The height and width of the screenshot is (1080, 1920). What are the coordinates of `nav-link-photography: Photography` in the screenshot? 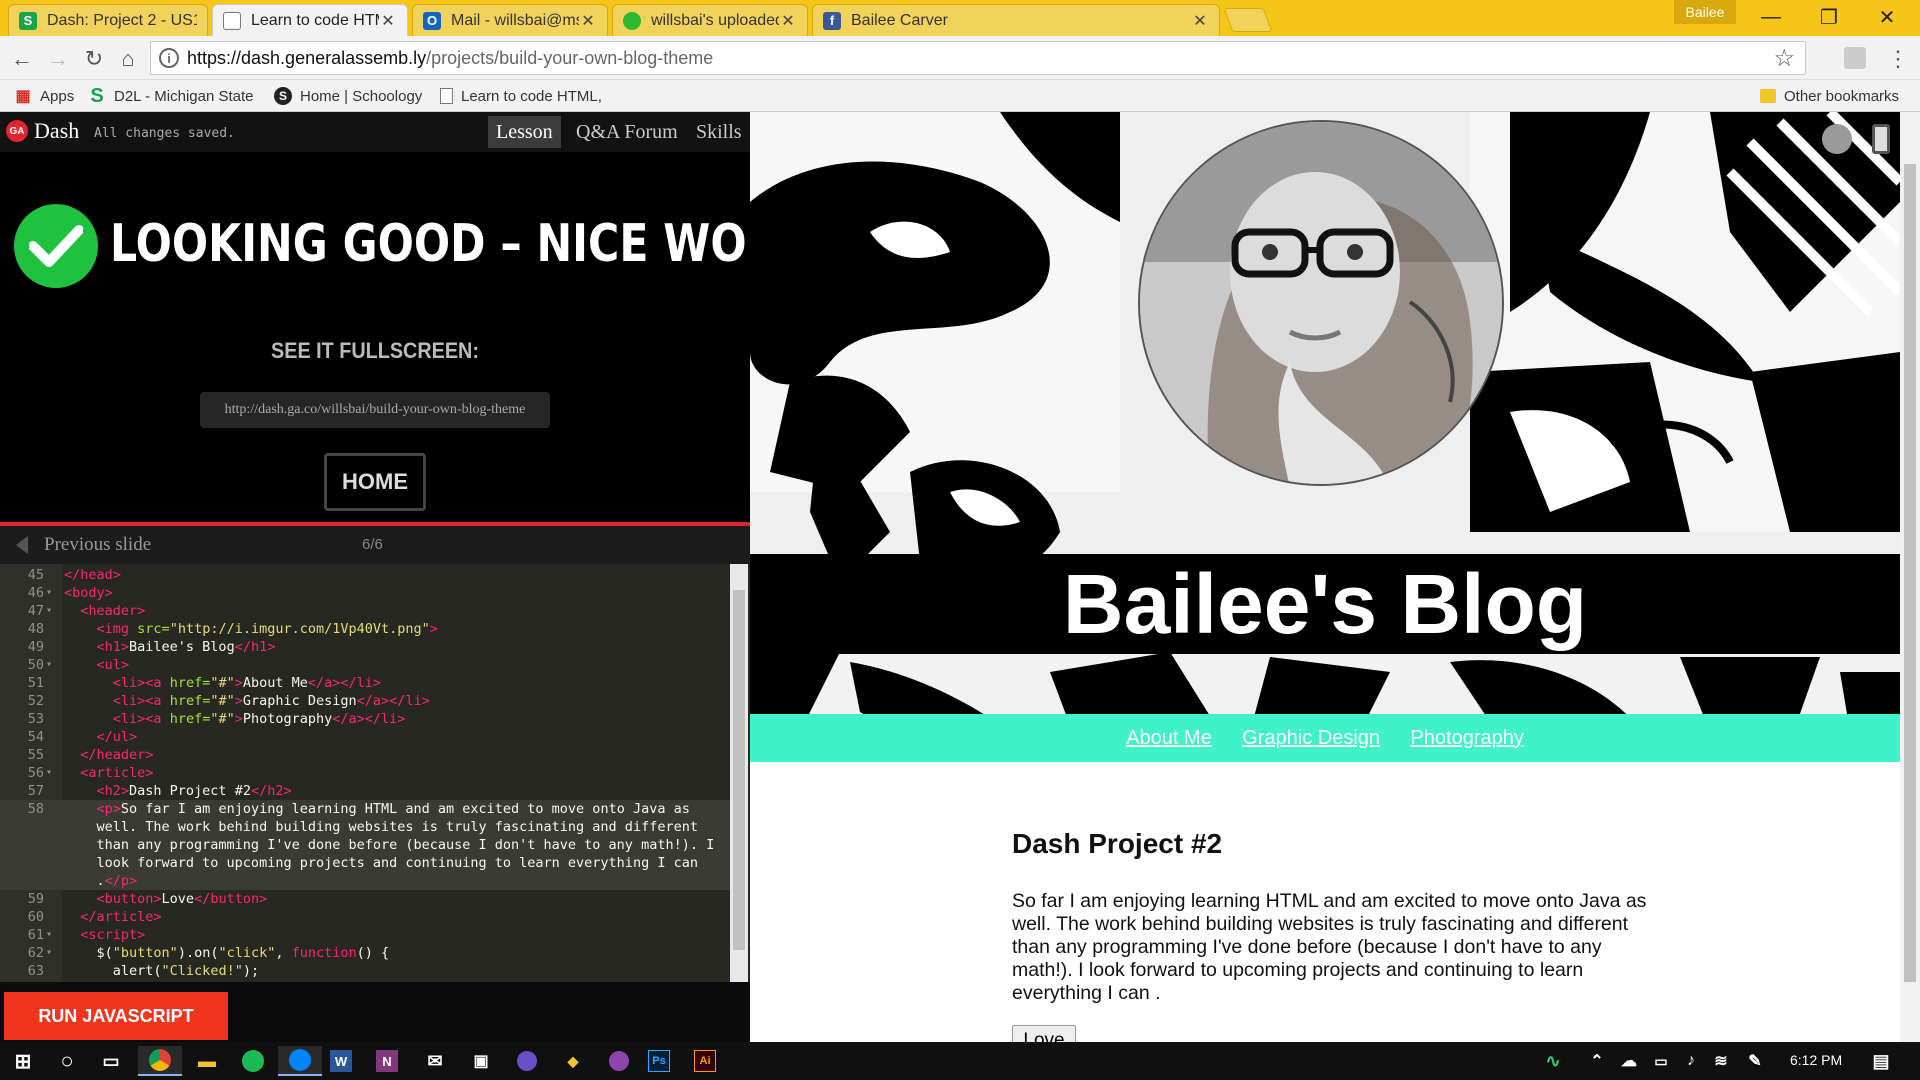 It's located at (1466, 738).